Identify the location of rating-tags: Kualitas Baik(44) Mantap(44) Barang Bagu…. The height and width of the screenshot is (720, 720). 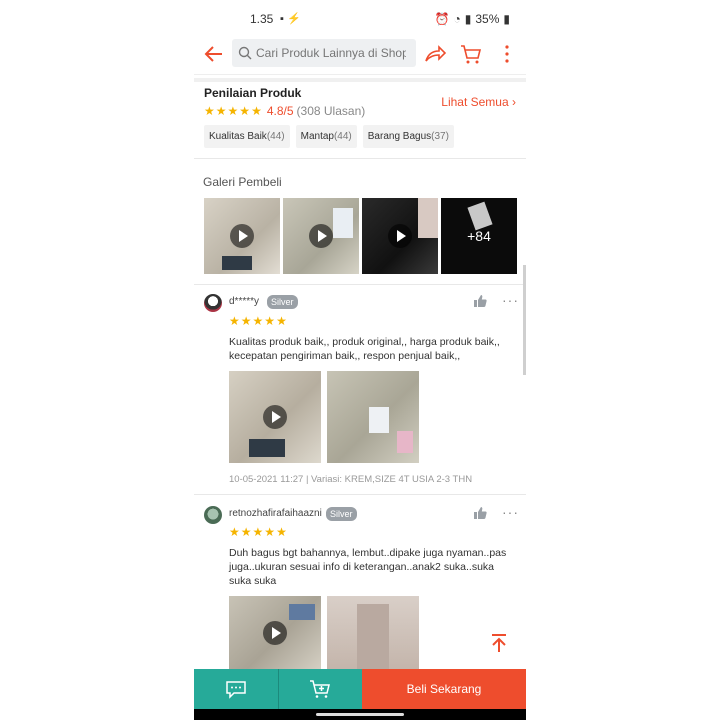
(329, 136).